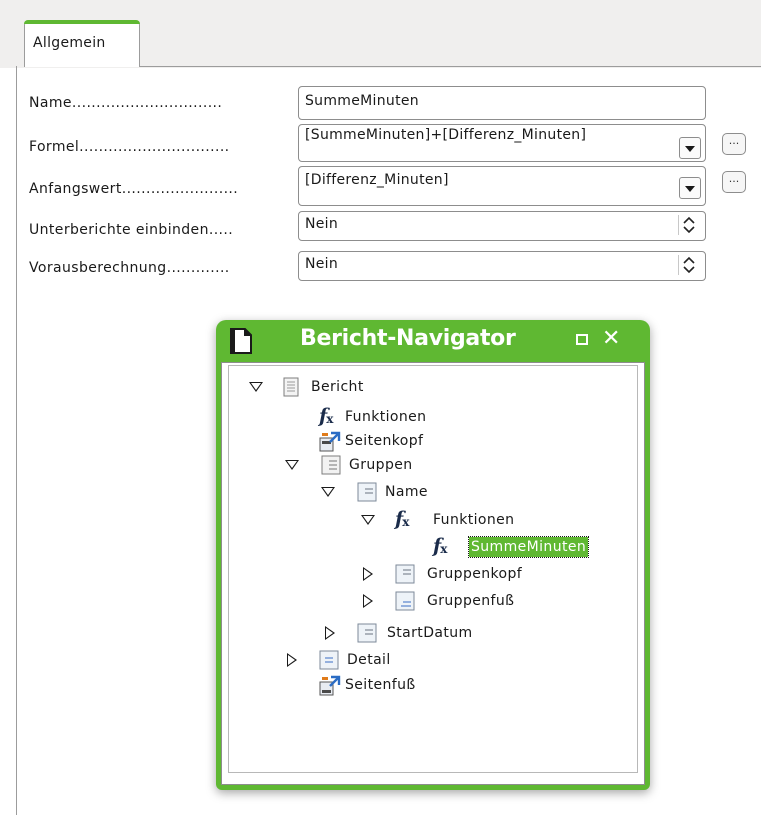  What do you see at coordinates (471, 601) in the screenshot?
I see `tree-label: Gruppenfuß` at bounding box center [471, 601].